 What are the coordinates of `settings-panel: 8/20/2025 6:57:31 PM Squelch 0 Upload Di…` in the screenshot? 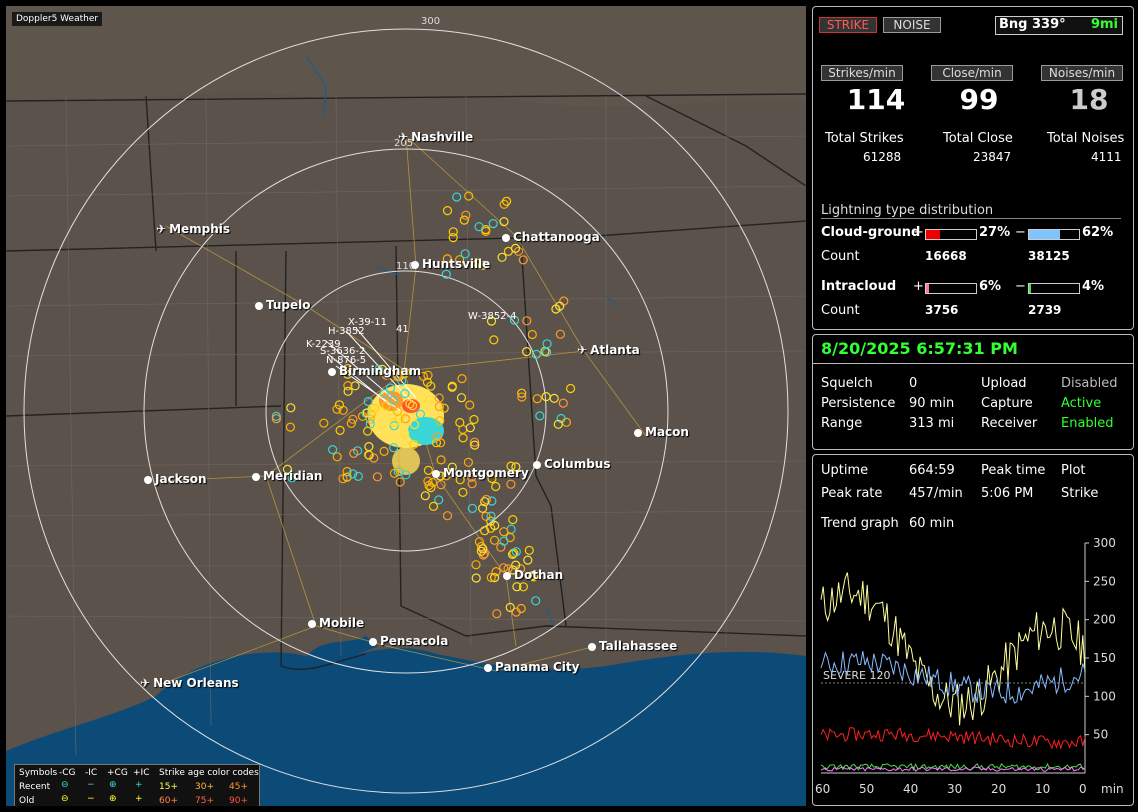 It's located at (973, 392).